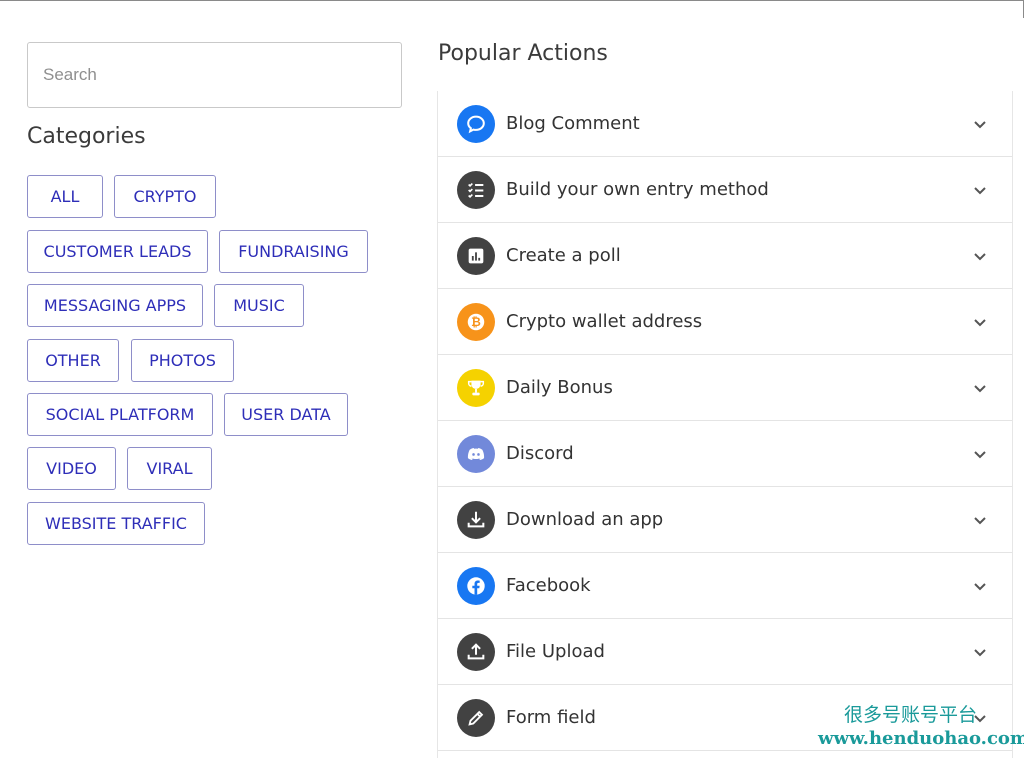 The height and width of the screenshot is (758, 1024). Describe the element at coordinates (551, 717) in the screenshot. I see `action-label: Form field` at that location.